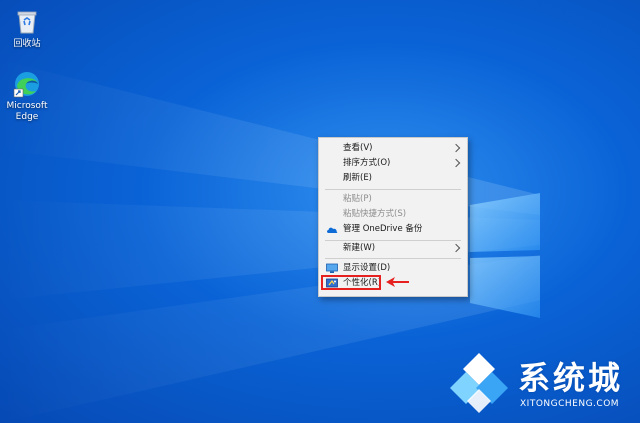 The height and width of the screenshot is (423, 640). Describe the element at coordinates (358, 178) in the screenshot. I see `menu-item-label: 刷新(E)` at that location.